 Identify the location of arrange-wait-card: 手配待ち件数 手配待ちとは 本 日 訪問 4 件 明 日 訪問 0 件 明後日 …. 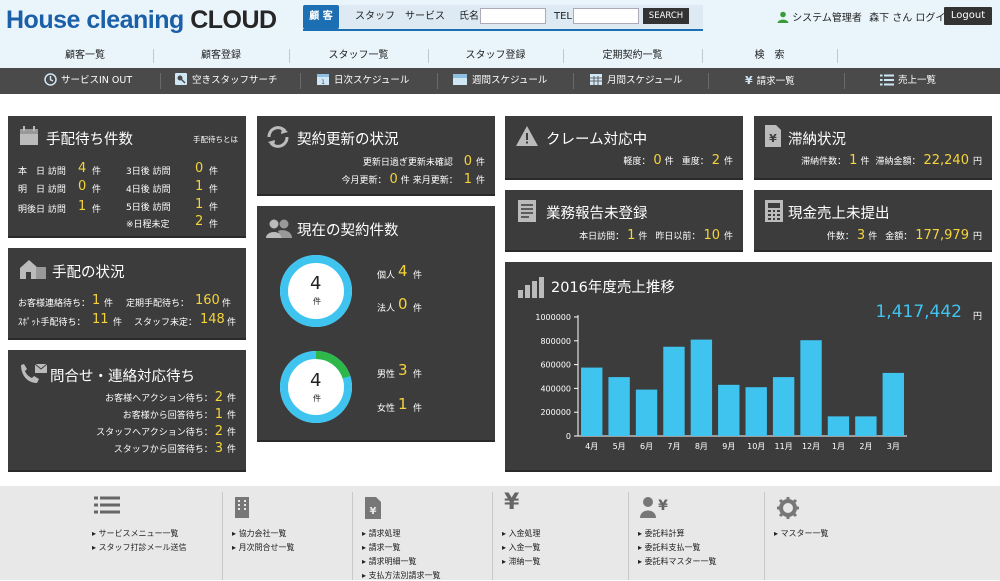
(127, 177).